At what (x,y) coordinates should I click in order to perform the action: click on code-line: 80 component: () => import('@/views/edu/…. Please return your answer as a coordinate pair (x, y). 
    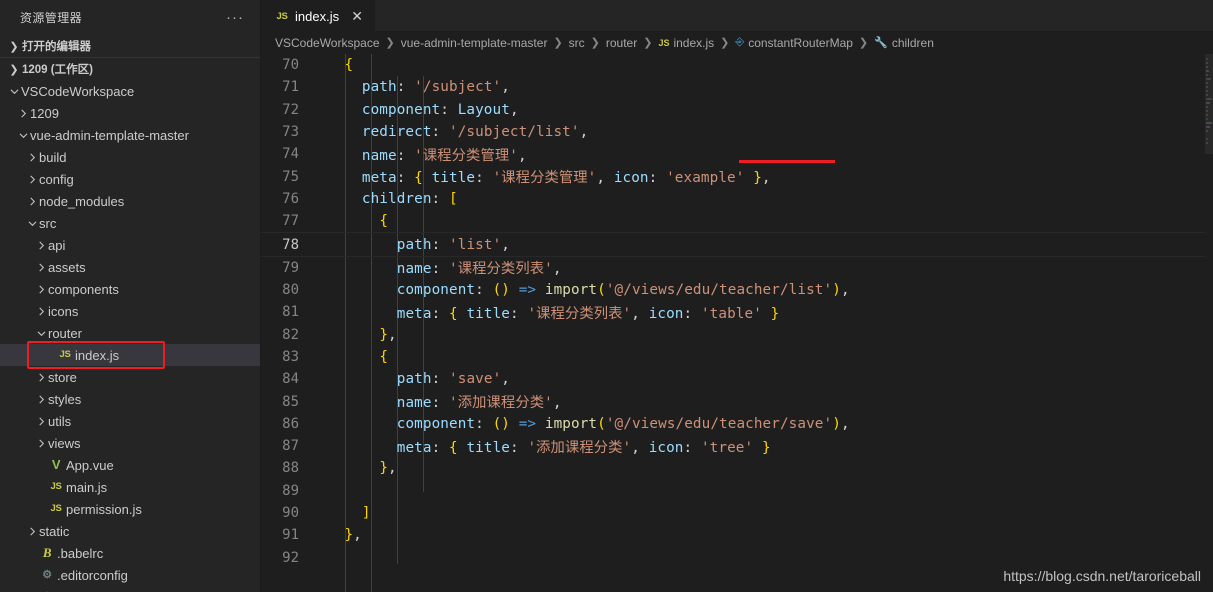
    Looking at the image, I should click on (737, 290).